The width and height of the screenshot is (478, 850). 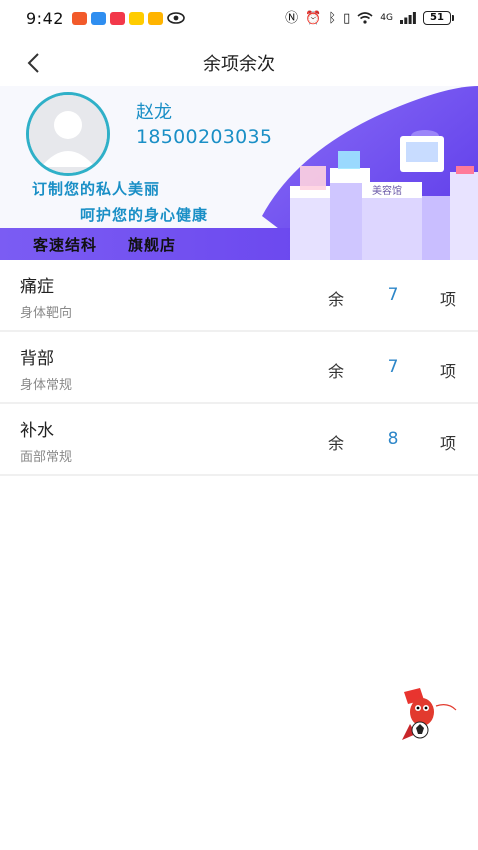 I want to click on alarm-icon: ⏰, so click(x=313, y=18).